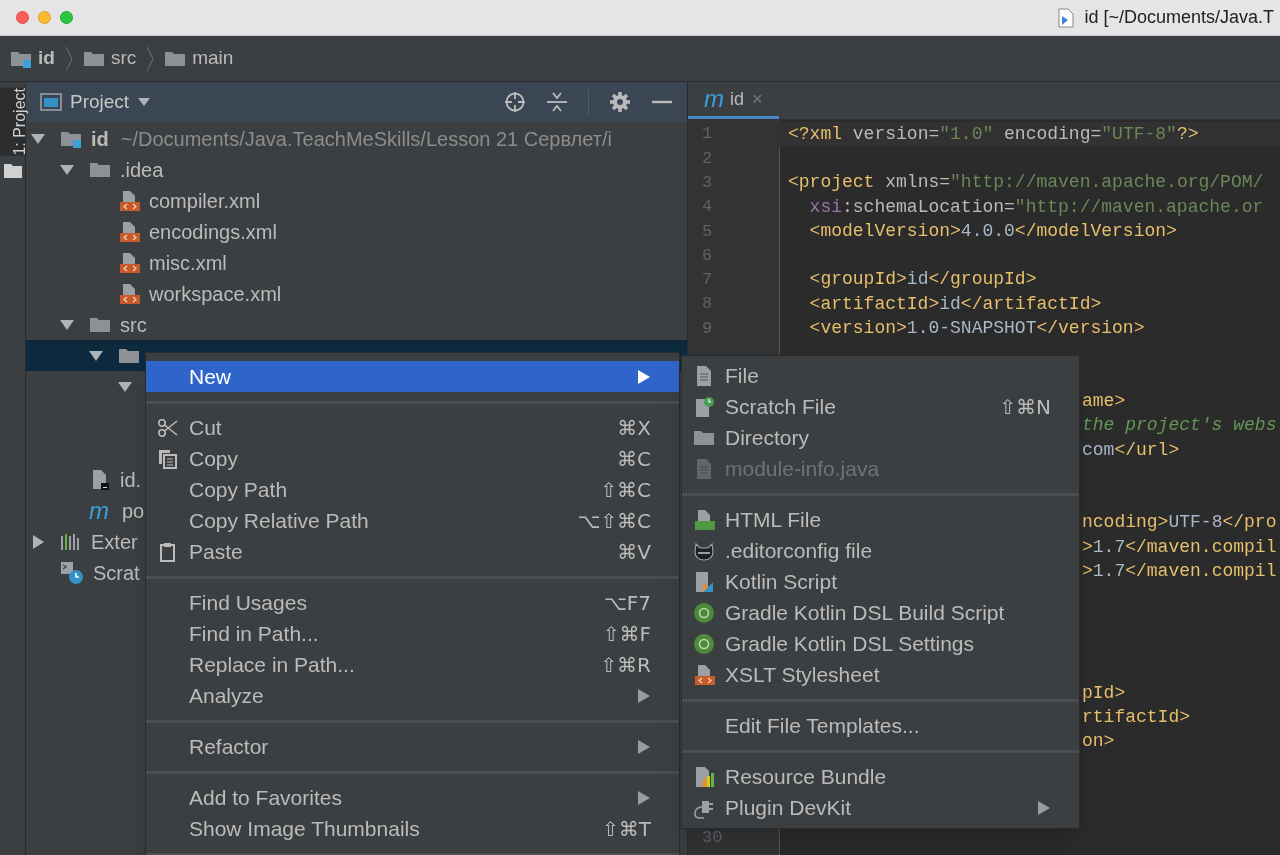 The width and height of the screenshot is (1280, 855). I want to click on tree-label: workspace.xml, so click(215, 294).